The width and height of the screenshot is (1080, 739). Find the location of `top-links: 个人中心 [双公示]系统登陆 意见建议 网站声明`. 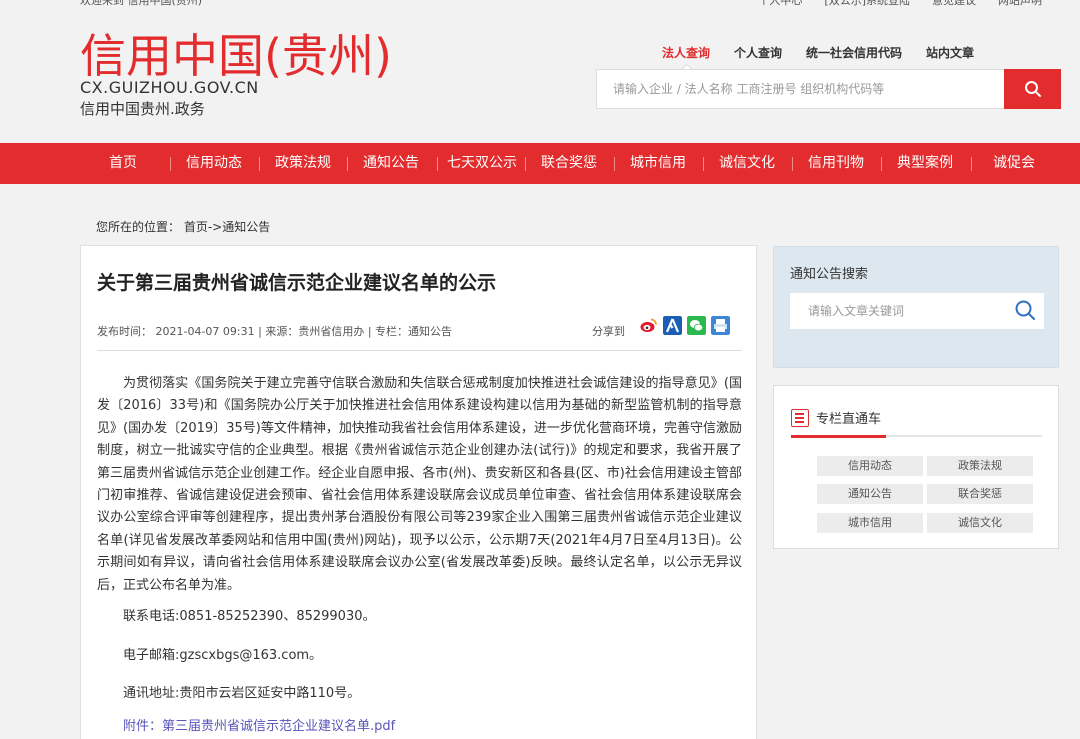

top-links: 个人中心 [双公示]系统登陆 意见建议 网站声明 is located at coordinates (900, 4).